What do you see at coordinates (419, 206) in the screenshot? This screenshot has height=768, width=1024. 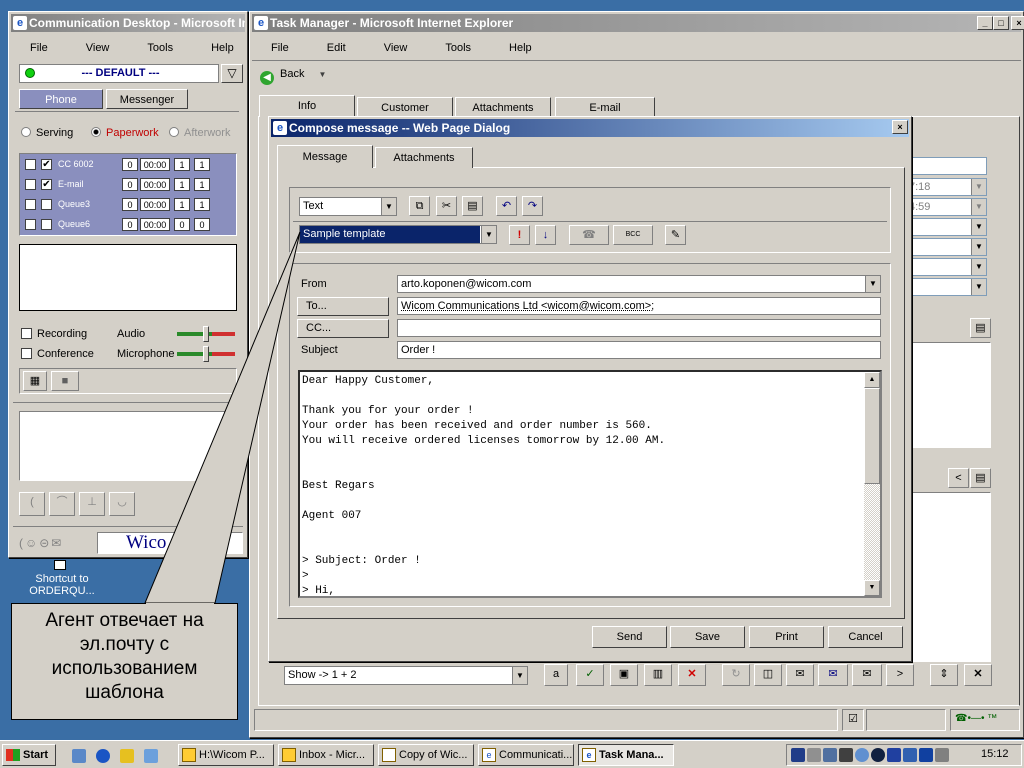 I see `copy-icon: ⧉` at bounding box center [419, 206].